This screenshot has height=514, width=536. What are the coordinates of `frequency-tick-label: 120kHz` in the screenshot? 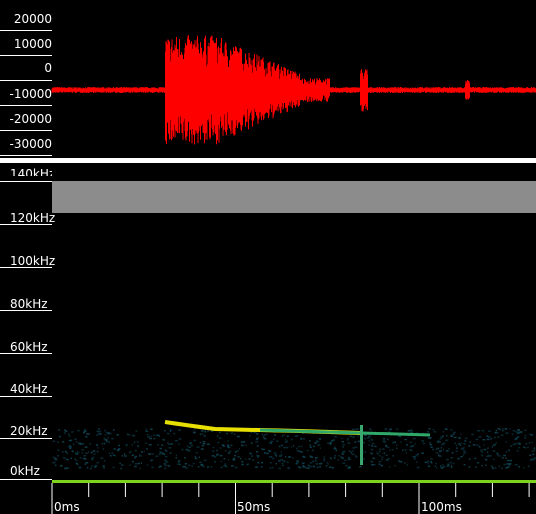 It's located at (33, 218).